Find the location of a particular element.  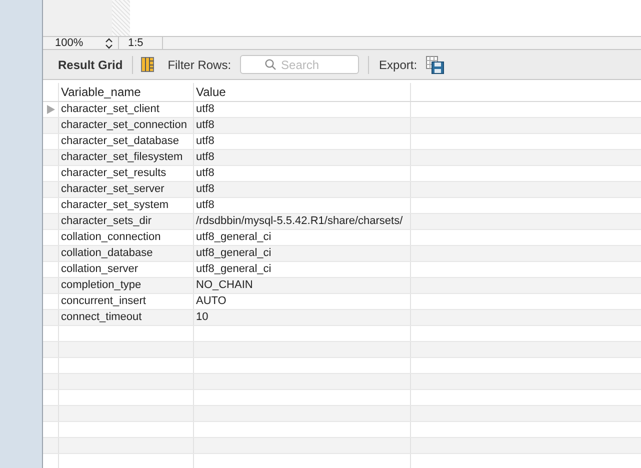

table-cell-text: concurrent_insert is located at coordinates (103, 302).